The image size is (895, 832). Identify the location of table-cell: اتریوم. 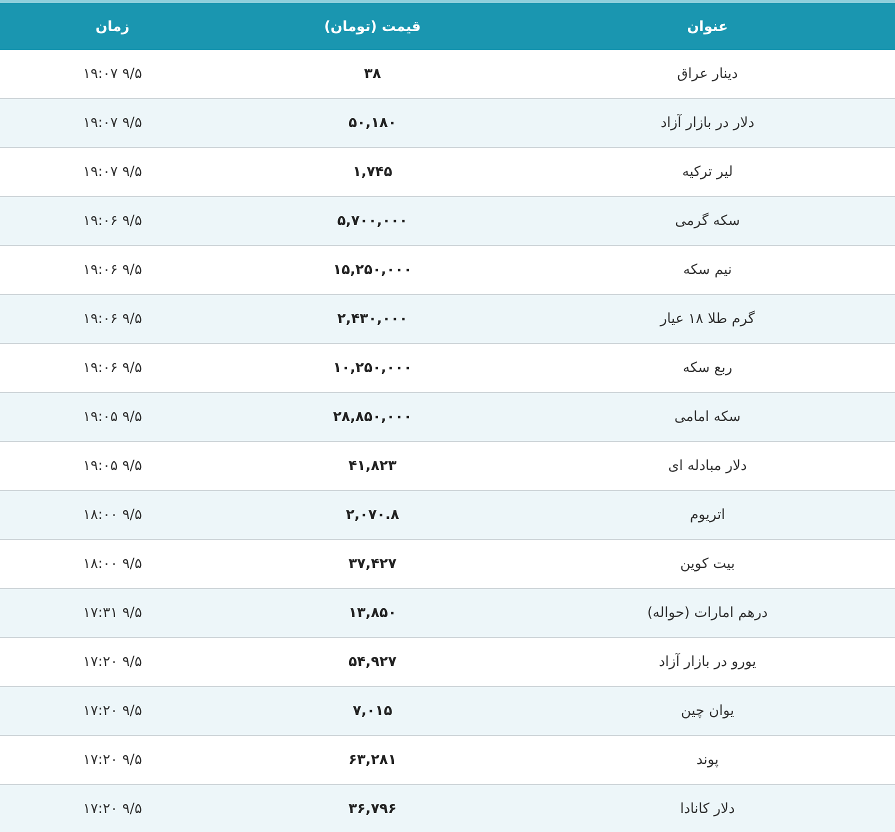
(707, 515).